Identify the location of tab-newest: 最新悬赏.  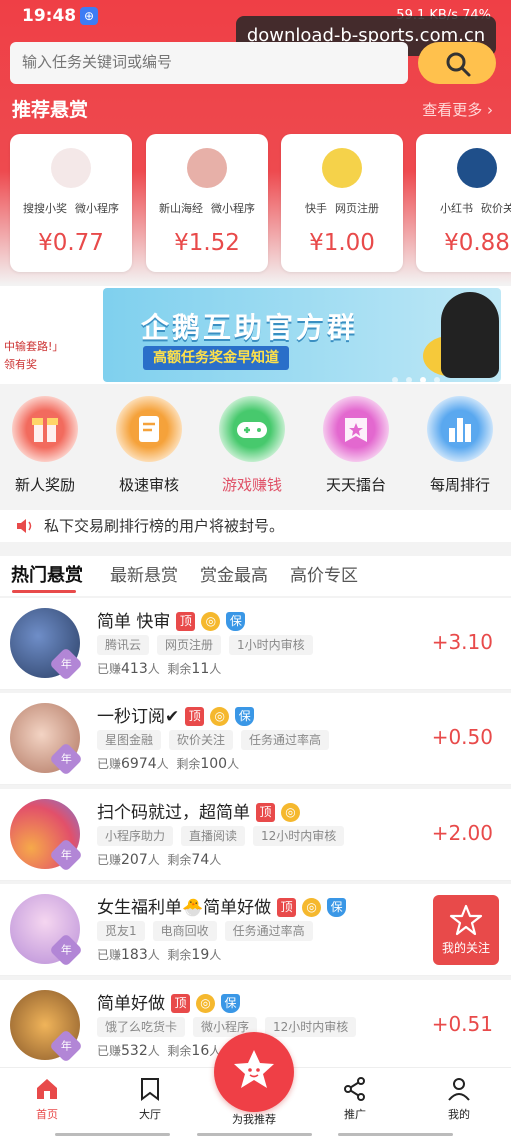
(144, 573).